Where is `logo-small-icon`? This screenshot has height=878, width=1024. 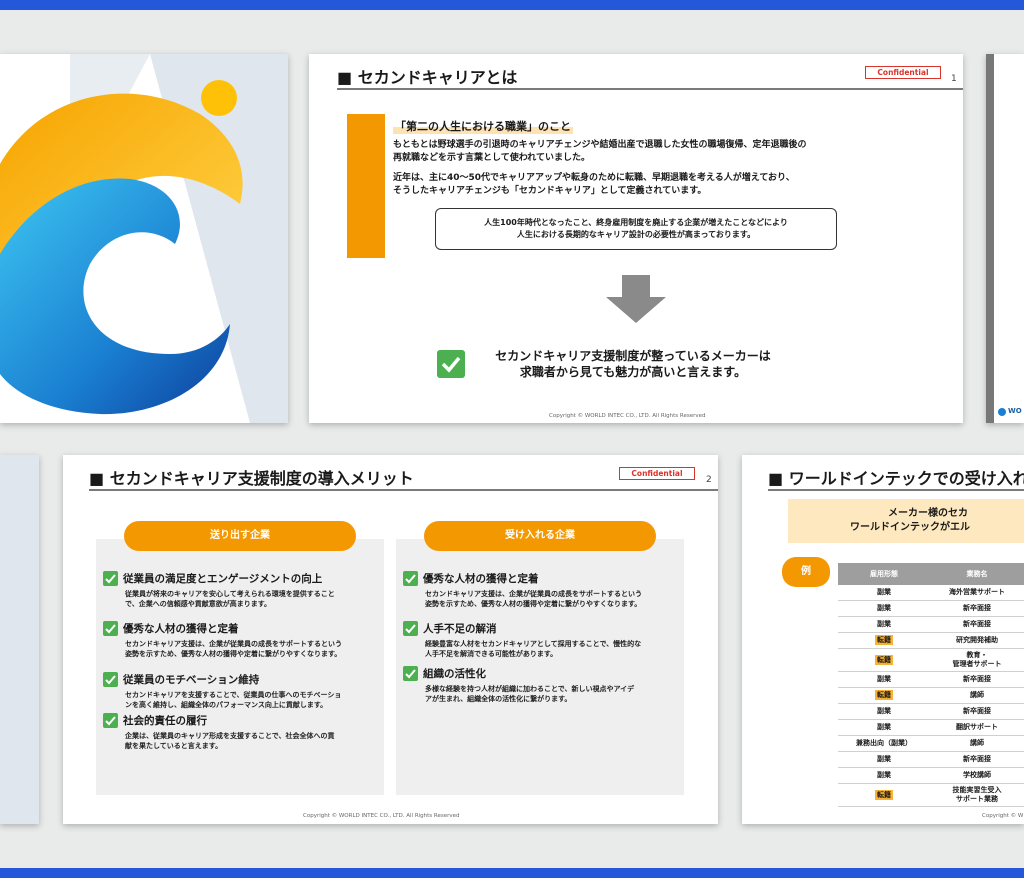
logo-small-icon is located at coordinates (1002, 412).